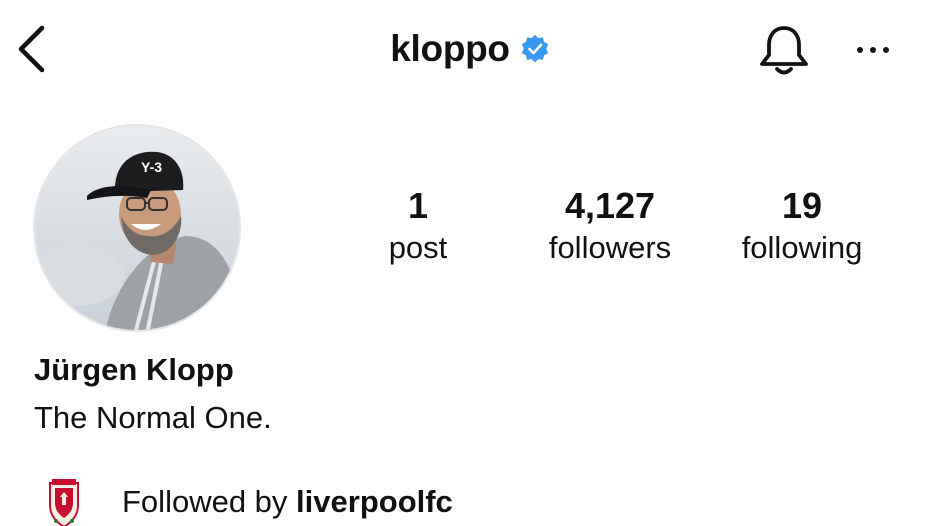 This screenshot has width=940, height=526. What do you see at coordinates (64, 502) in the screenshot?
I see `liverpool-crest-icon` at bounding box center [64, 502].